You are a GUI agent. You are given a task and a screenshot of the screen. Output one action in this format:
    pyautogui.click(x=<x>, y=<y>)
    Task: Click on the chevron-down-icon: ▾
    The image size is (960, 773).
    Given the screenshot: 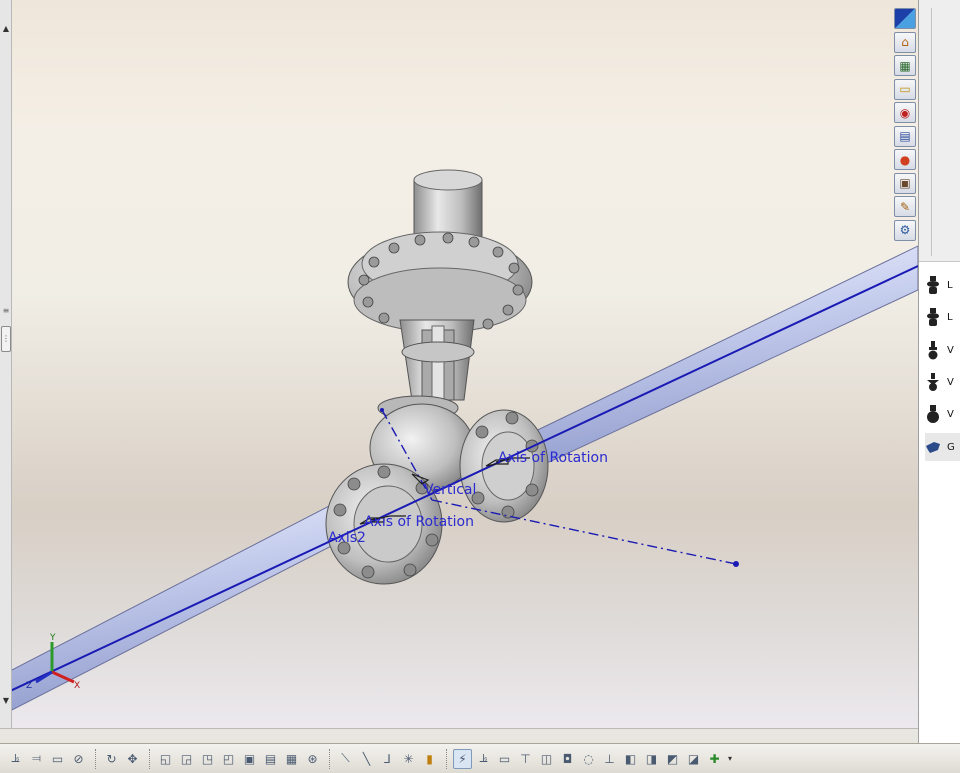 What is the action you would take?
    pyautogui.click(x=730, y=758)
    